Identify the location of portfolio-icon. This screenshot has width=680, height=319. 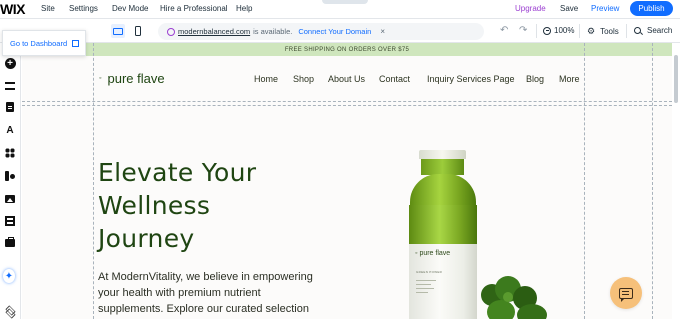
(10, 243).